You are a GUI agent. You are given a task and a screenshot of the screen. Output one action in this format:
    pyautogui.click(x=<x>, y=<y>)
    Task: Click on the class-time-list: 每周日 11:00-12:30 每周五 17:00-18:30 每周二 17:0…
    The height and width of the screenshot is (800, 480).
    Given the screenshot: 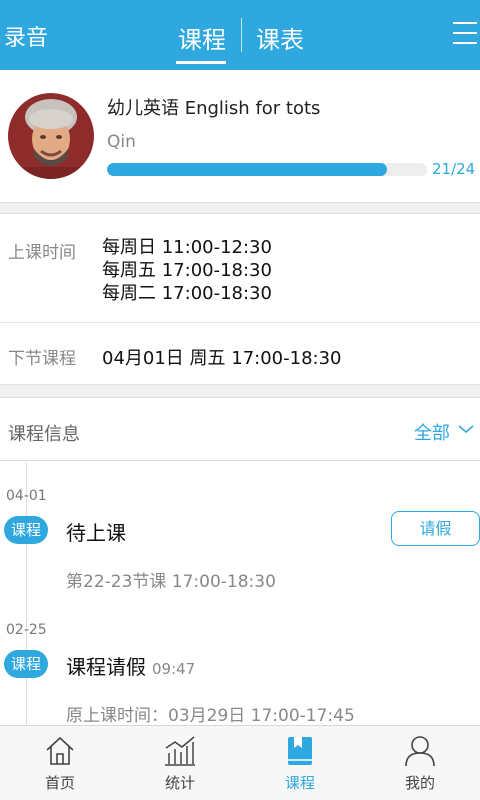 What is the action you would take?
    pyautogui.click(x=187, y=270)
    